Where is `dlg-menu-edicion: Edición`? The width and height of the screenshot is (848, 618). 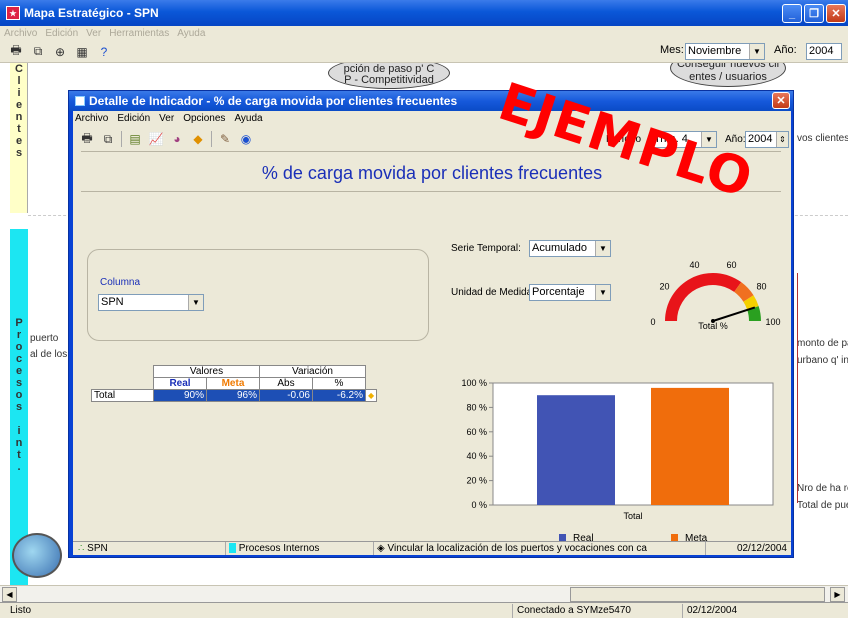 dlg-menu-edicion: Edición is located at coordinates (133, 120).